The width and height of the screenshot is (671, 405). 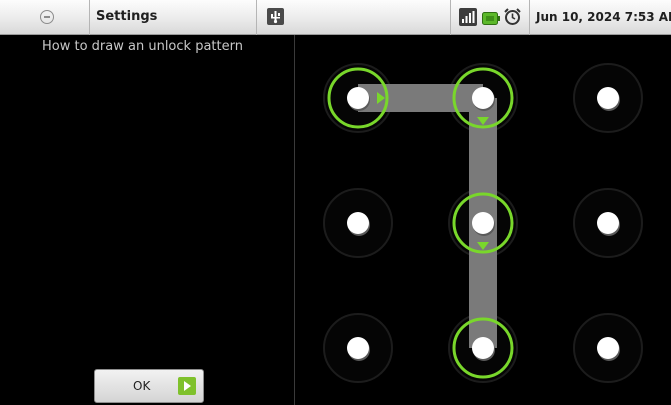 I want to click on battery-icon, so click(x=491, y=17).